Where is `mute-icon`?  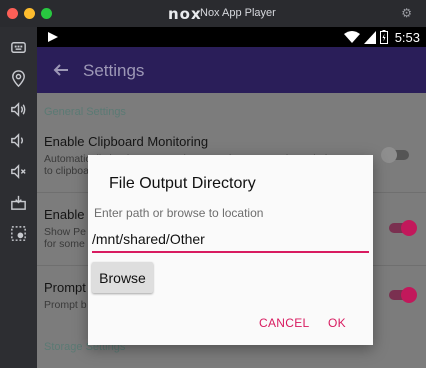
mute-icon is located at coordinates (18, 171).